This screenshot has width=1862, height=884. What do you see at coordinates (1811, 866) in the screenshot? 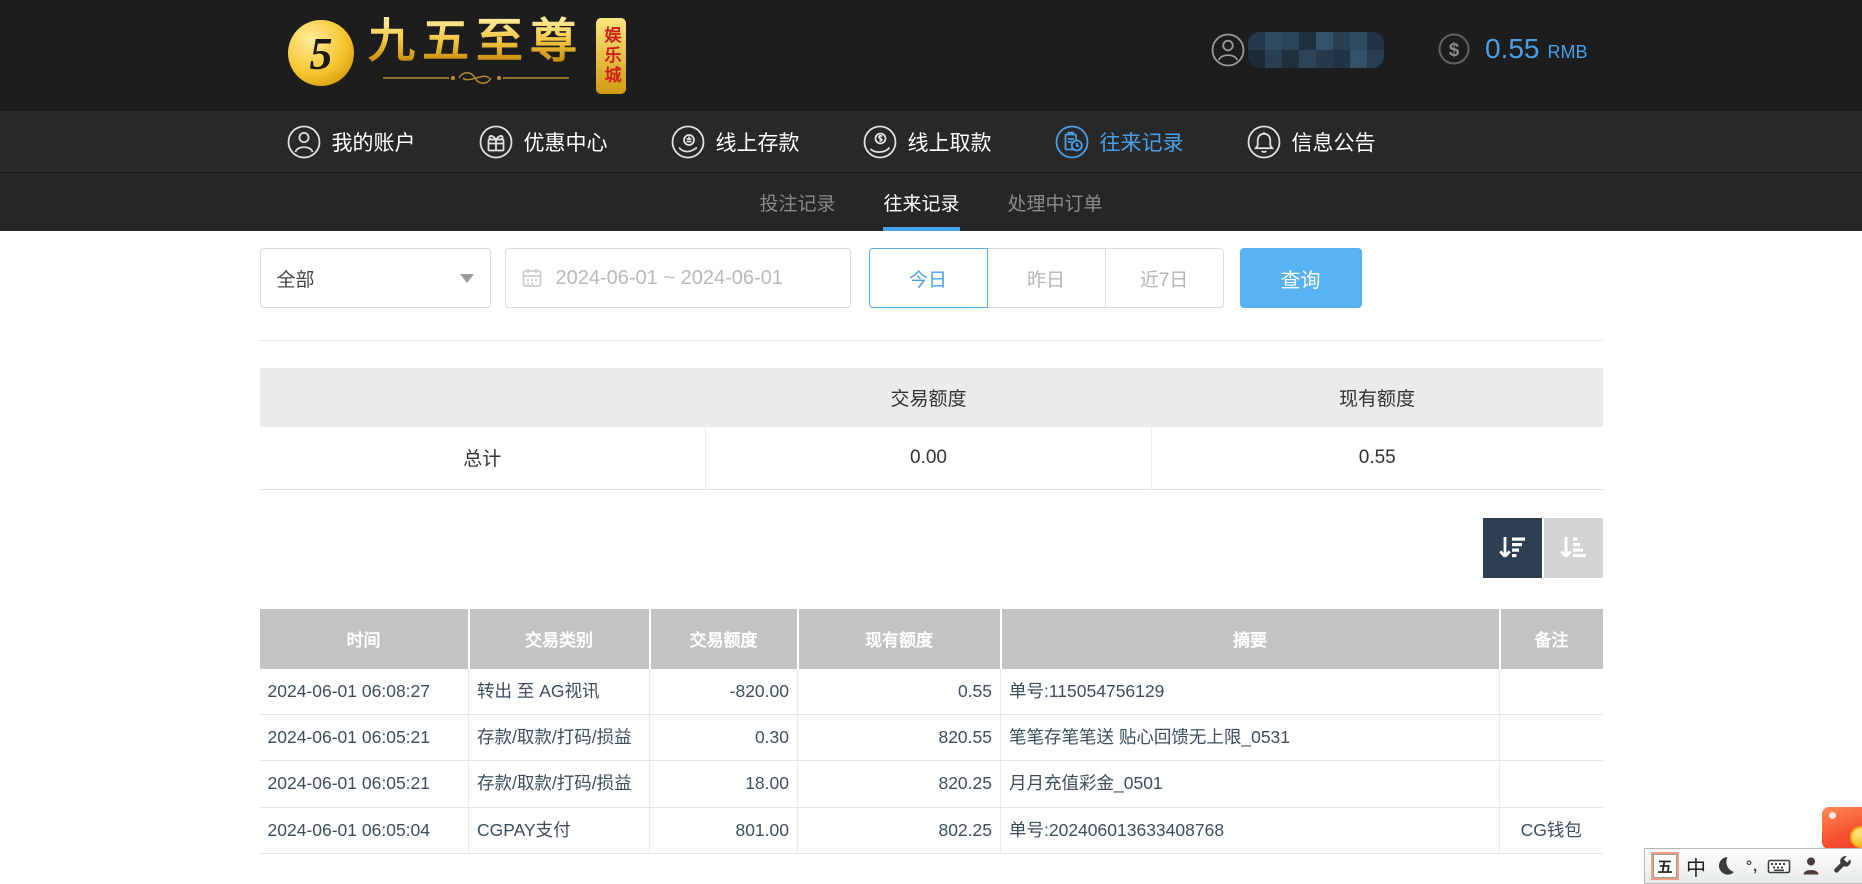
I see `ime-person-icon` at bounding box center [1811, 866].